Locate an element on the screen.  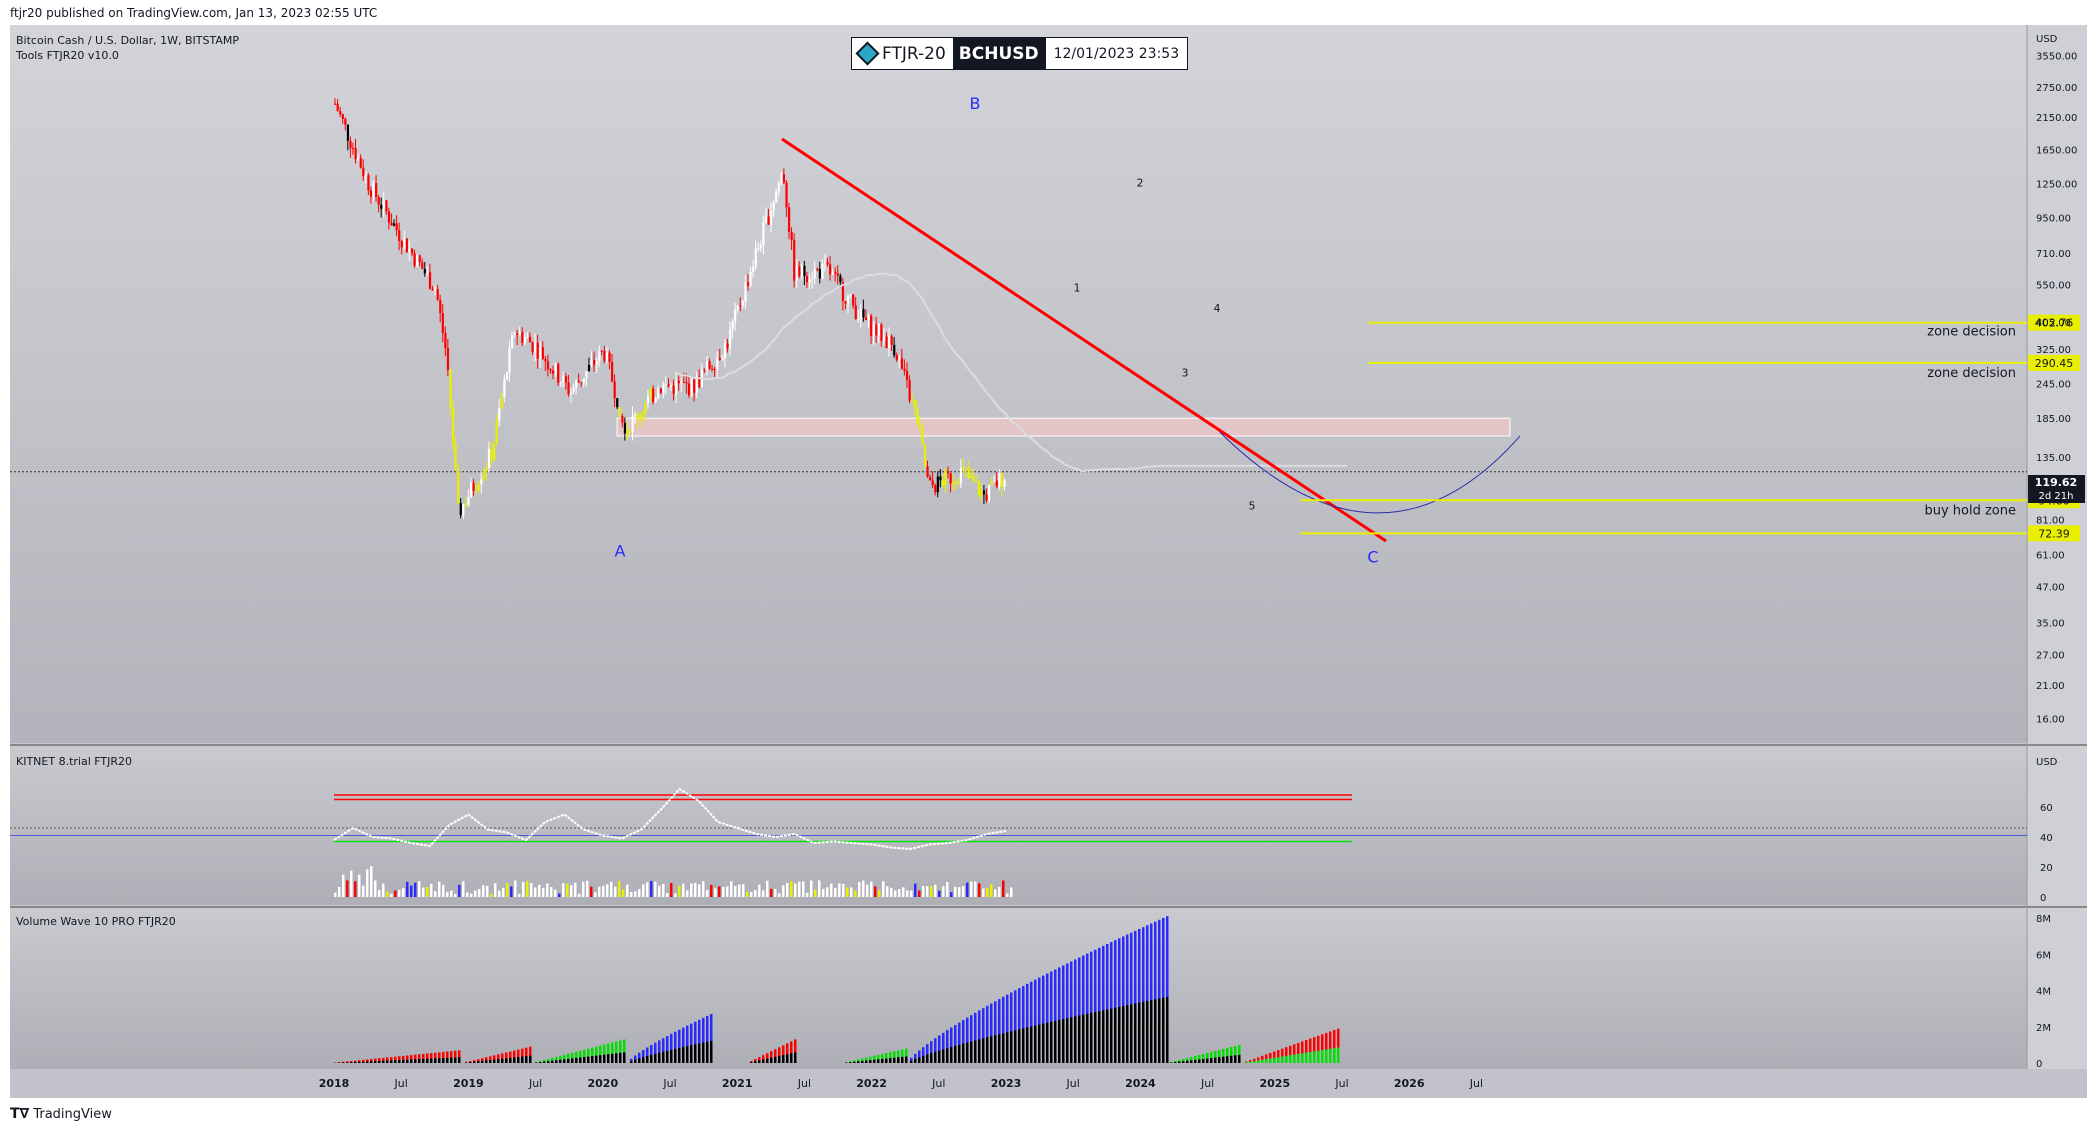
footer-brand: 𝗧∇ TradingView is located at coordinates (61, 1114).